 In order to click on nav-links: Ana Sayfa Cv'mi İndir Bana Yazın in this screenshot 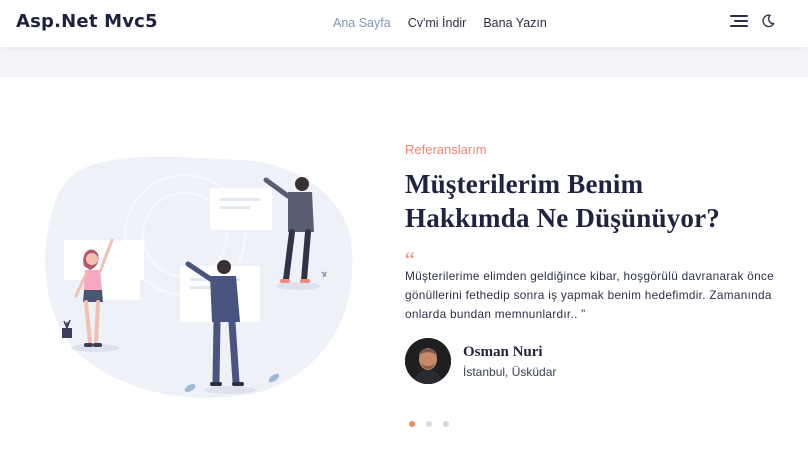, I will do `click(440, 23)`.